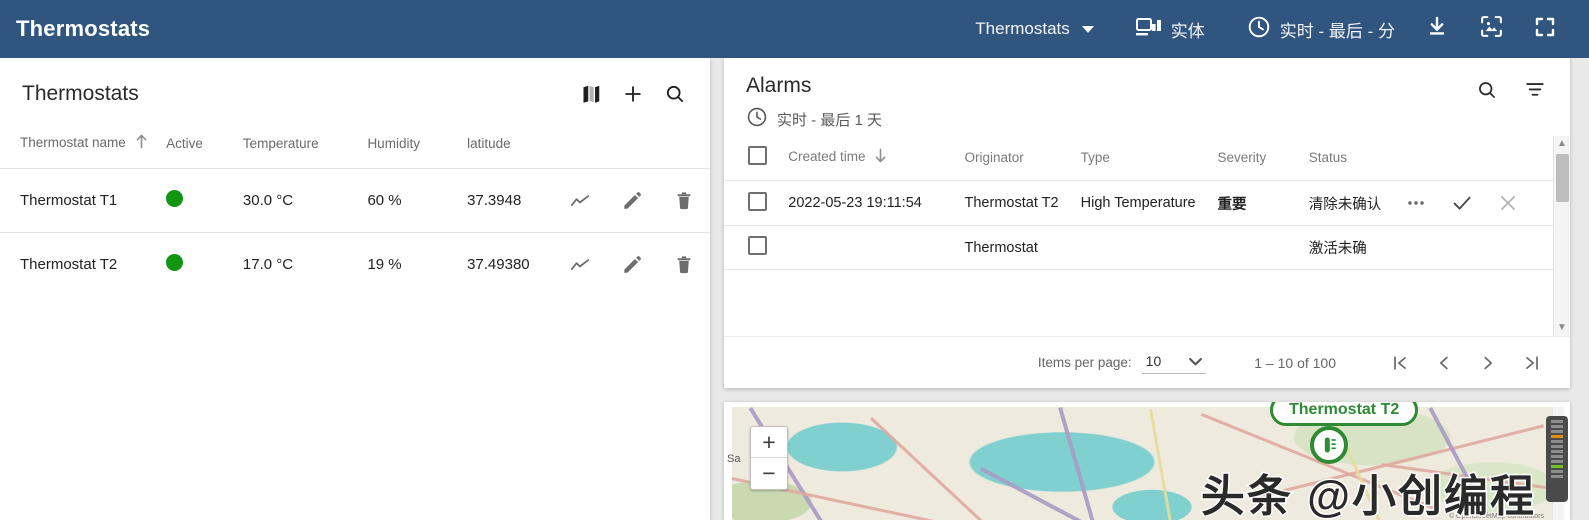 The width and height of the screenshot is (1589, 520). What do you see at coordinates (1545, 29) in the screenshot?
I see `fullscreen-button` at bounding box center [1545, 29].